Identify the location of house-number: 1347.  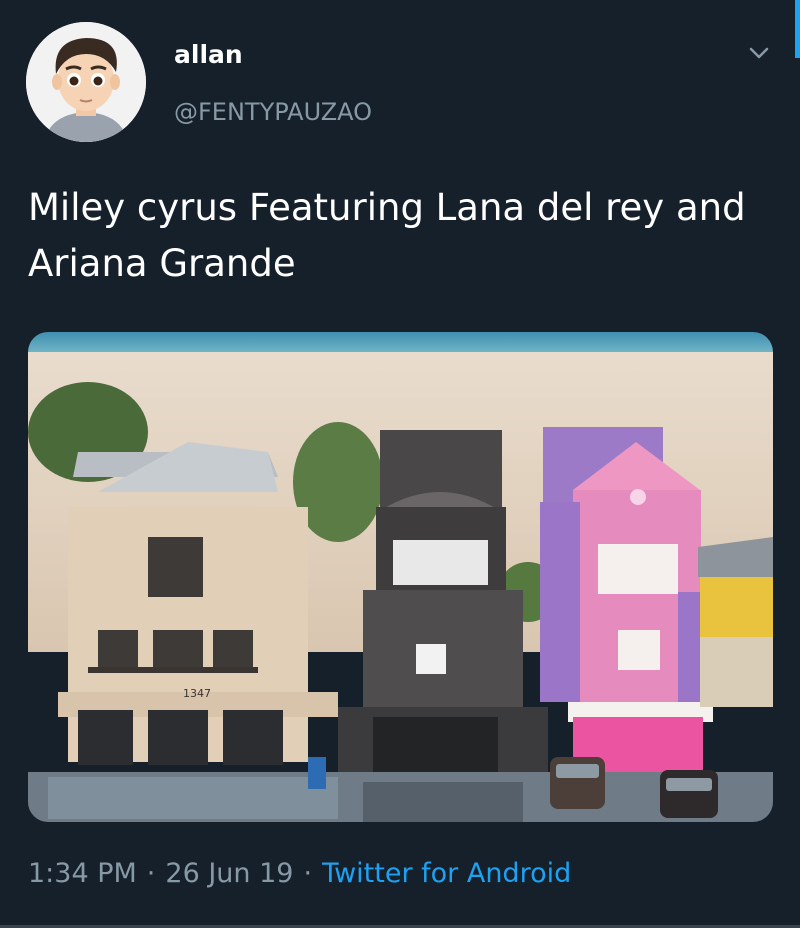
(197, 693).